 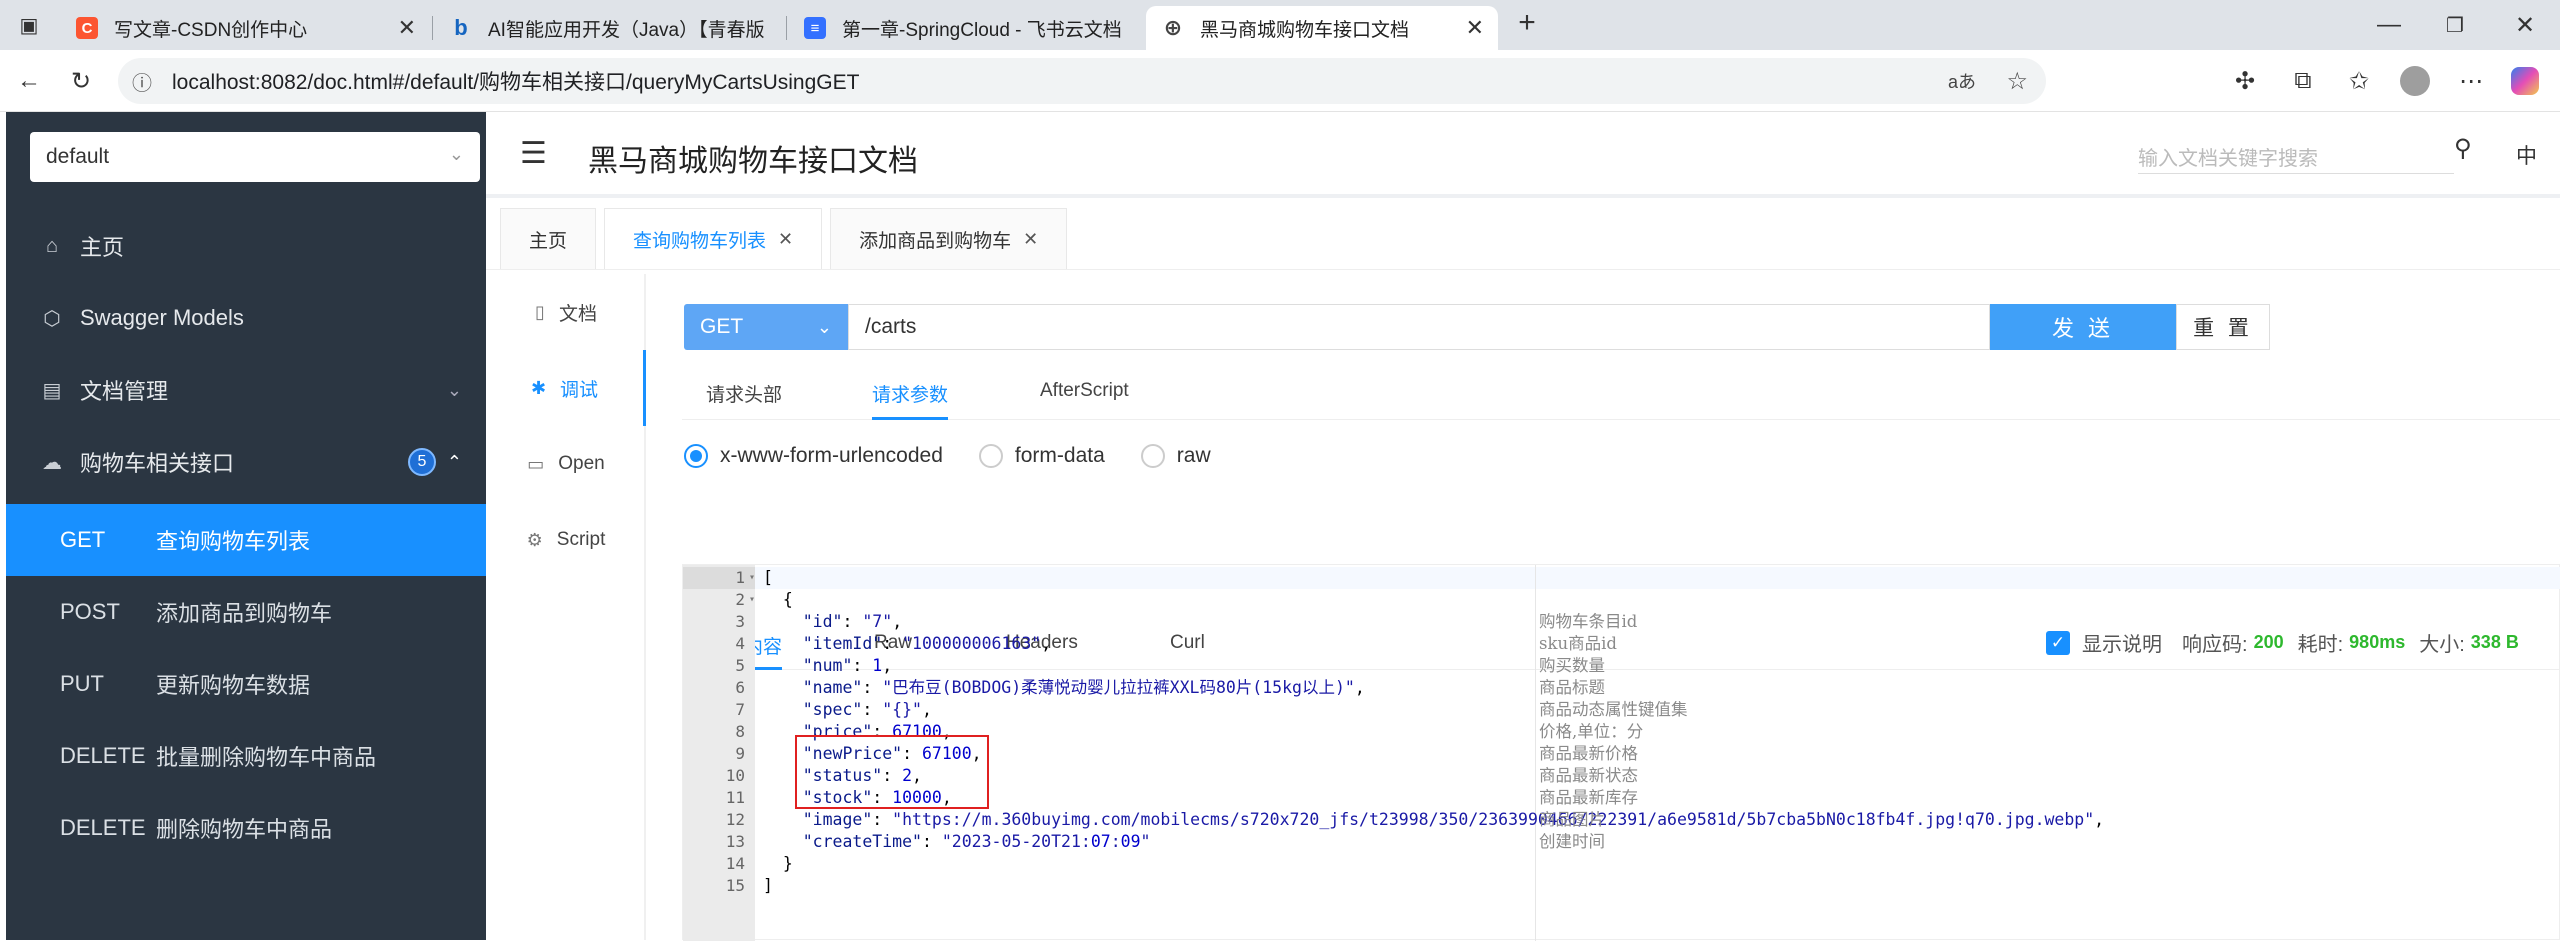 What do you see at coordinates (233, 685) in the screenshot?
I see `endpoint-label: 更新购物车数据` at bounding box center [233, 685].